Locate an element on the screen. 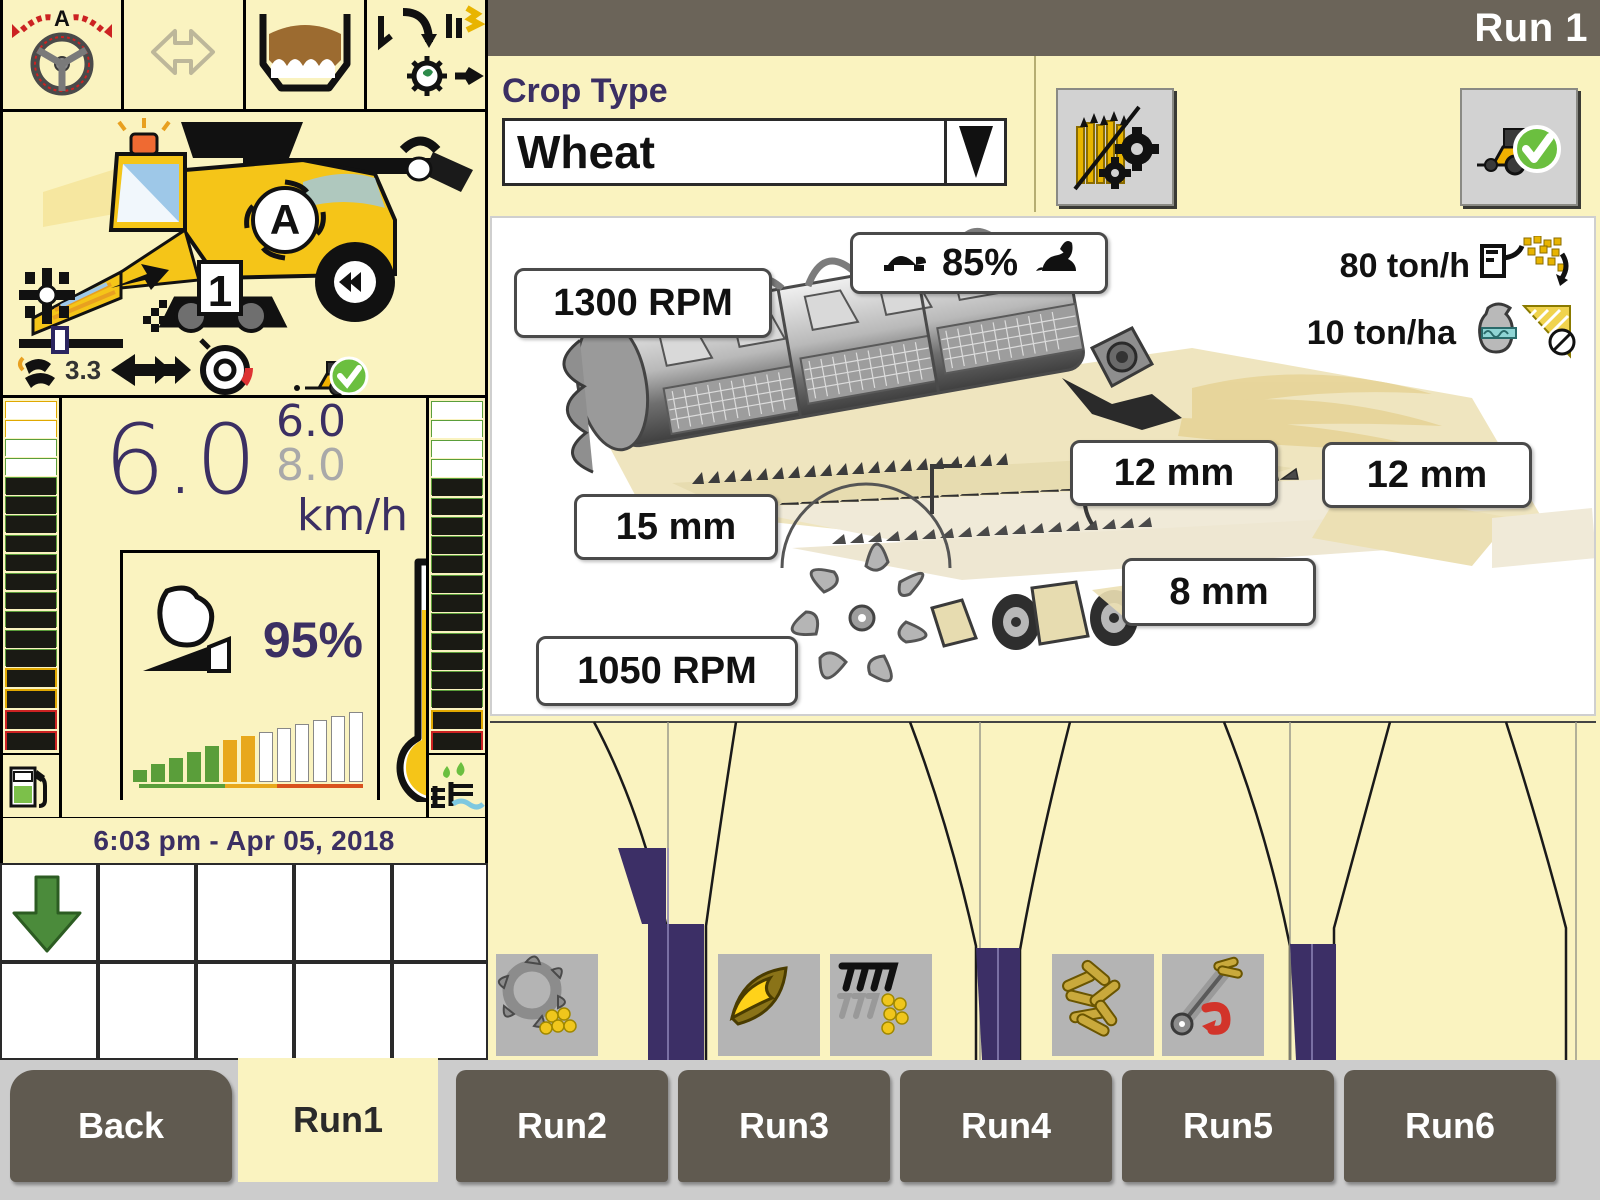 The height and width of the screenshot is (1200, 1600). crop-type-group: Crop Type Wheat is located at coordinates (762, 134).